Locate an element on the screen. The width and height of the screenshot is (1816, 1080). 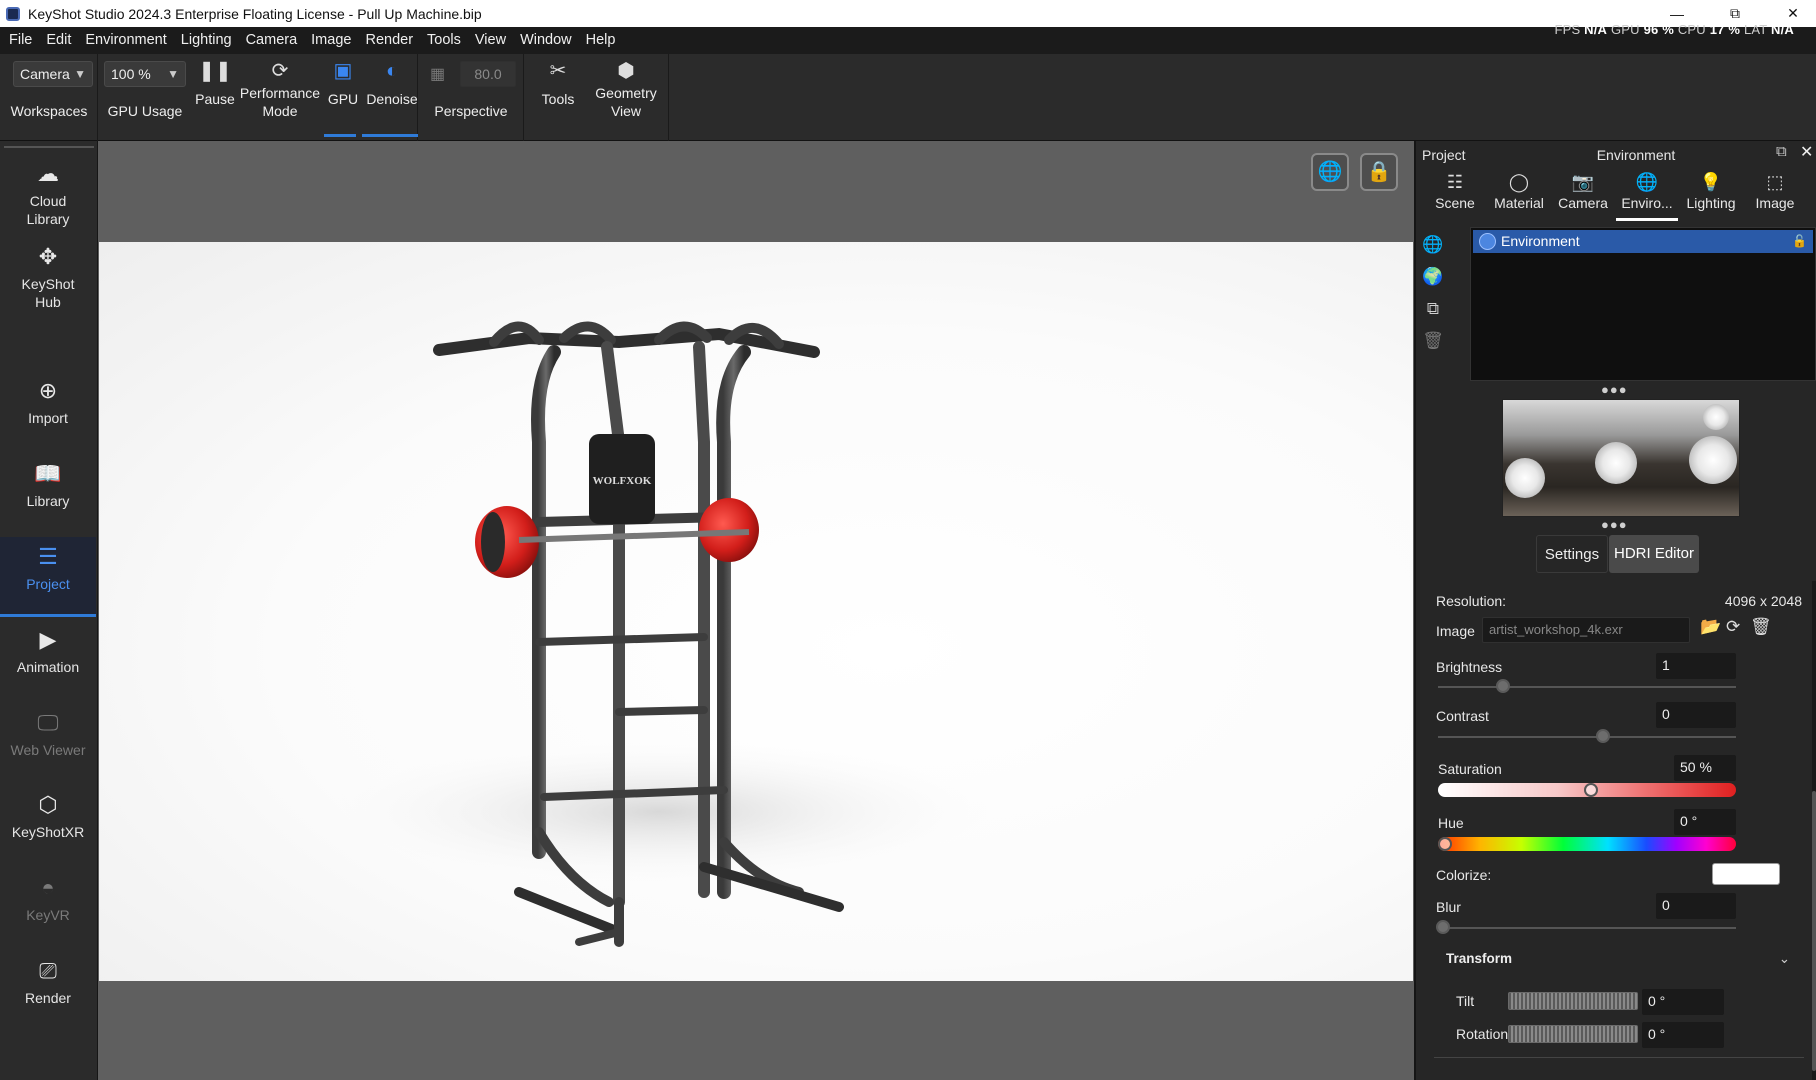
sidebar-item-web-viewer: 🖵 Web Viewer is located at coordinates (48, 733).